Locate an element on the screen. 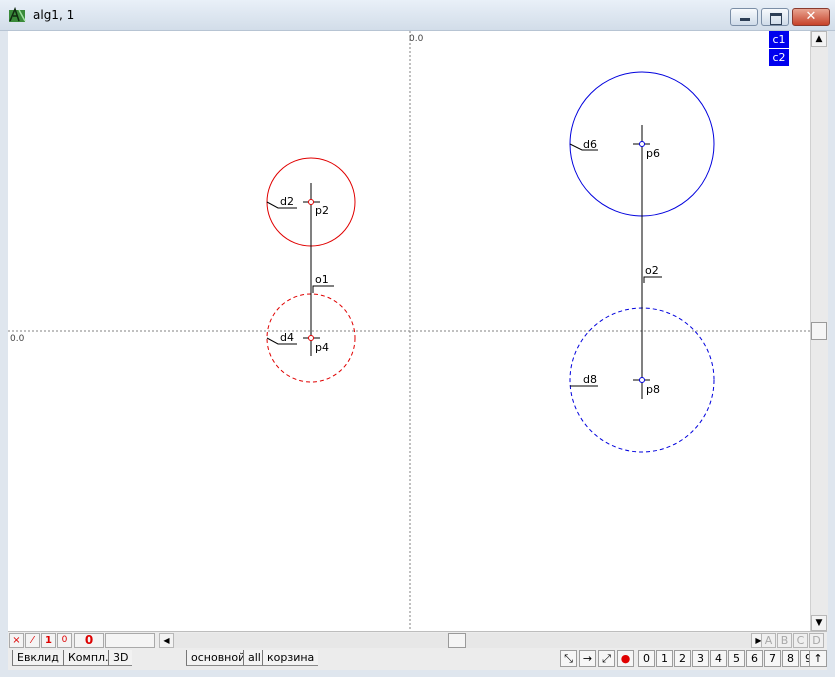  one-mode-button: 1 is located at coordinates (48, 640).